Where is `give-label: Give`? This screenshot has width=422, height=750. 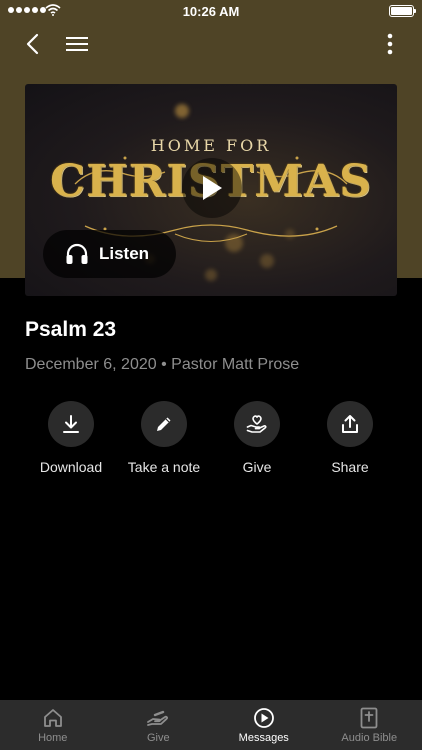 give-label: Give is located at coordinates (257, 467).